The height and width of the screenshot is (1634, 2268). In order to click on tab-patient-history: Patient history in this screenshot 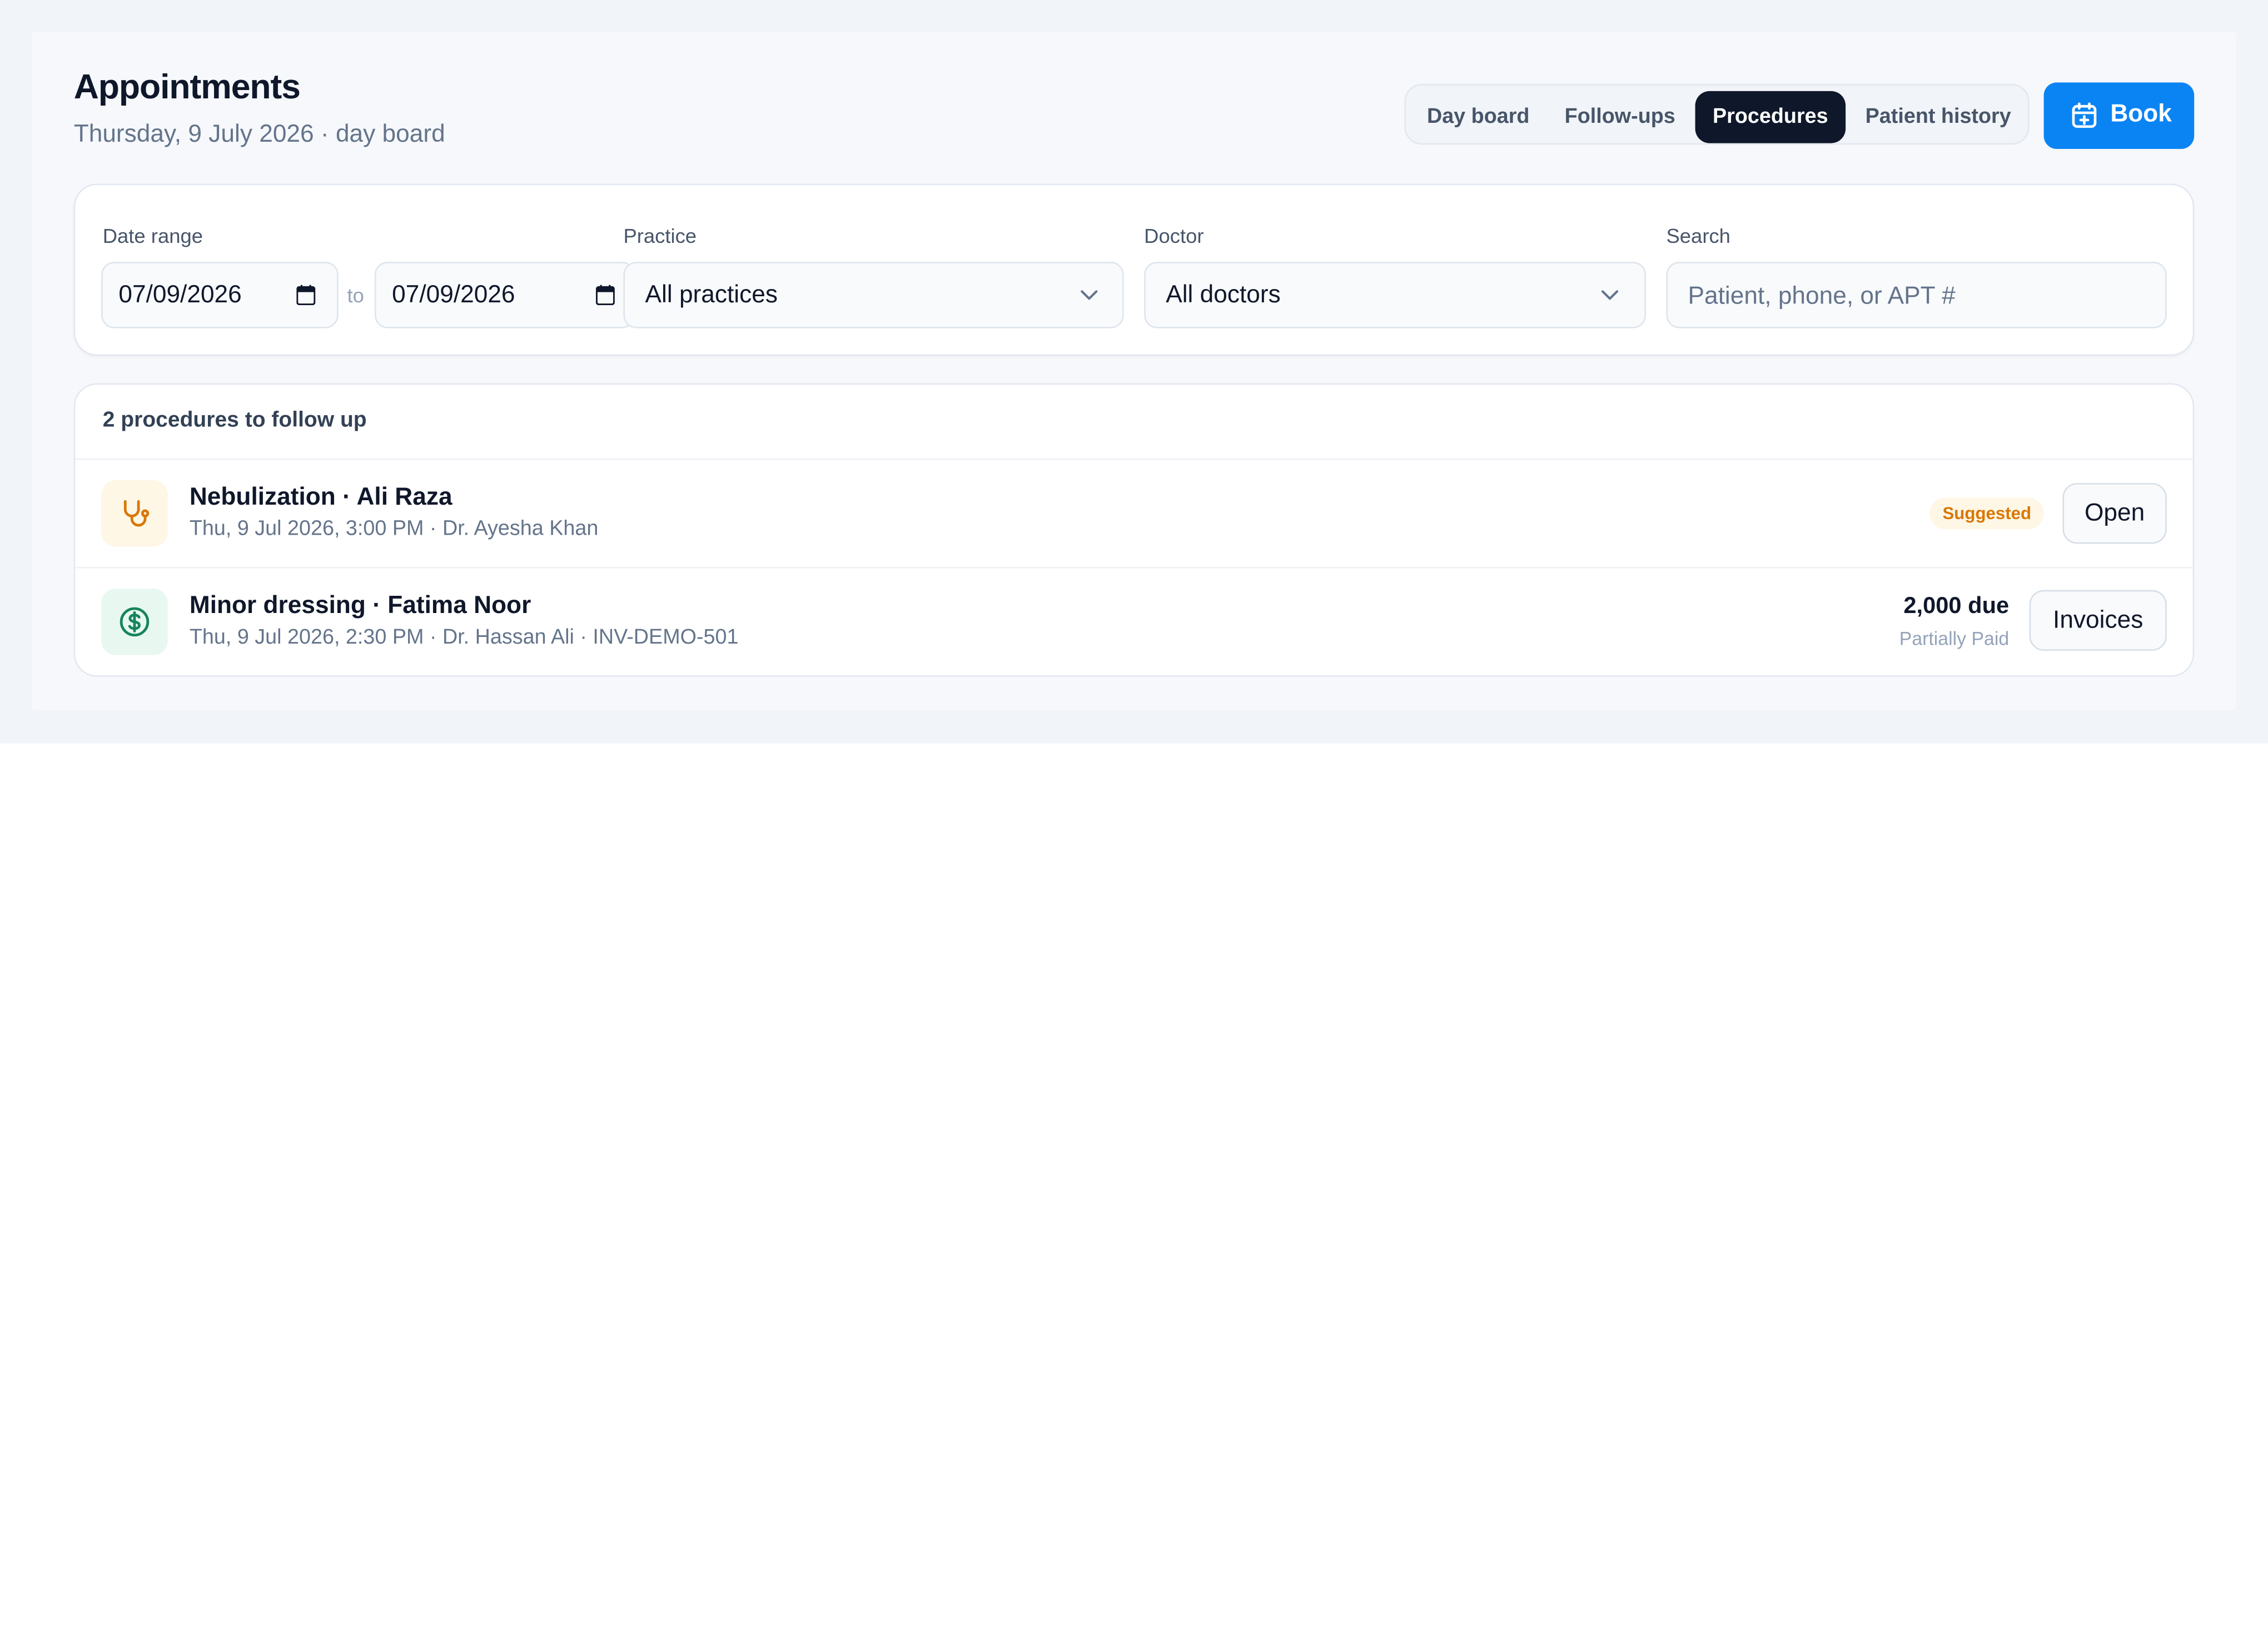, I will do `click(1938, 117)`.